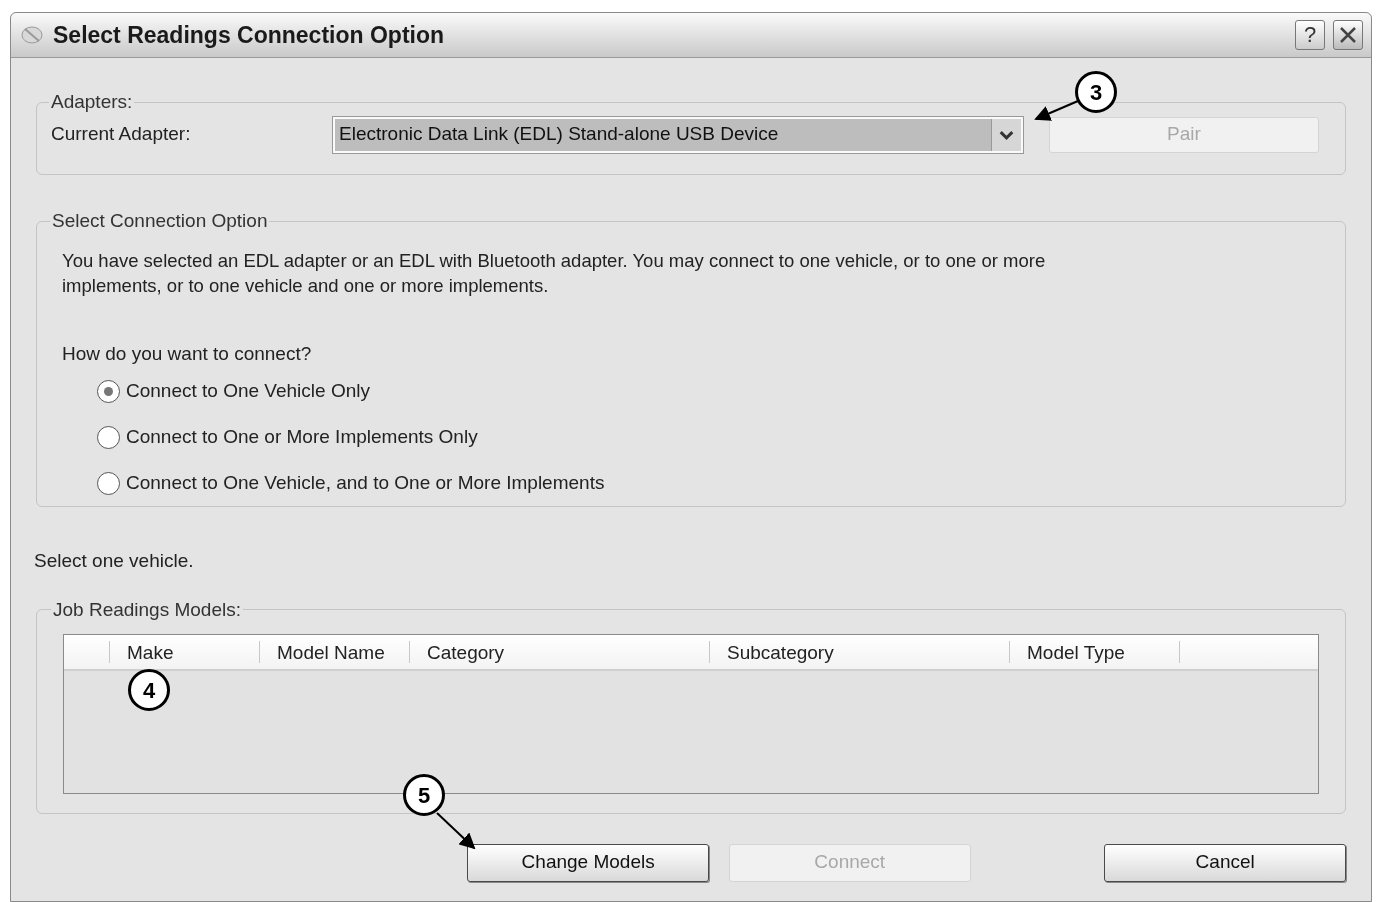 The height and width of the screenshot is (902, 1376). I want to click on column-header: Model Type, so click(1095, 652).